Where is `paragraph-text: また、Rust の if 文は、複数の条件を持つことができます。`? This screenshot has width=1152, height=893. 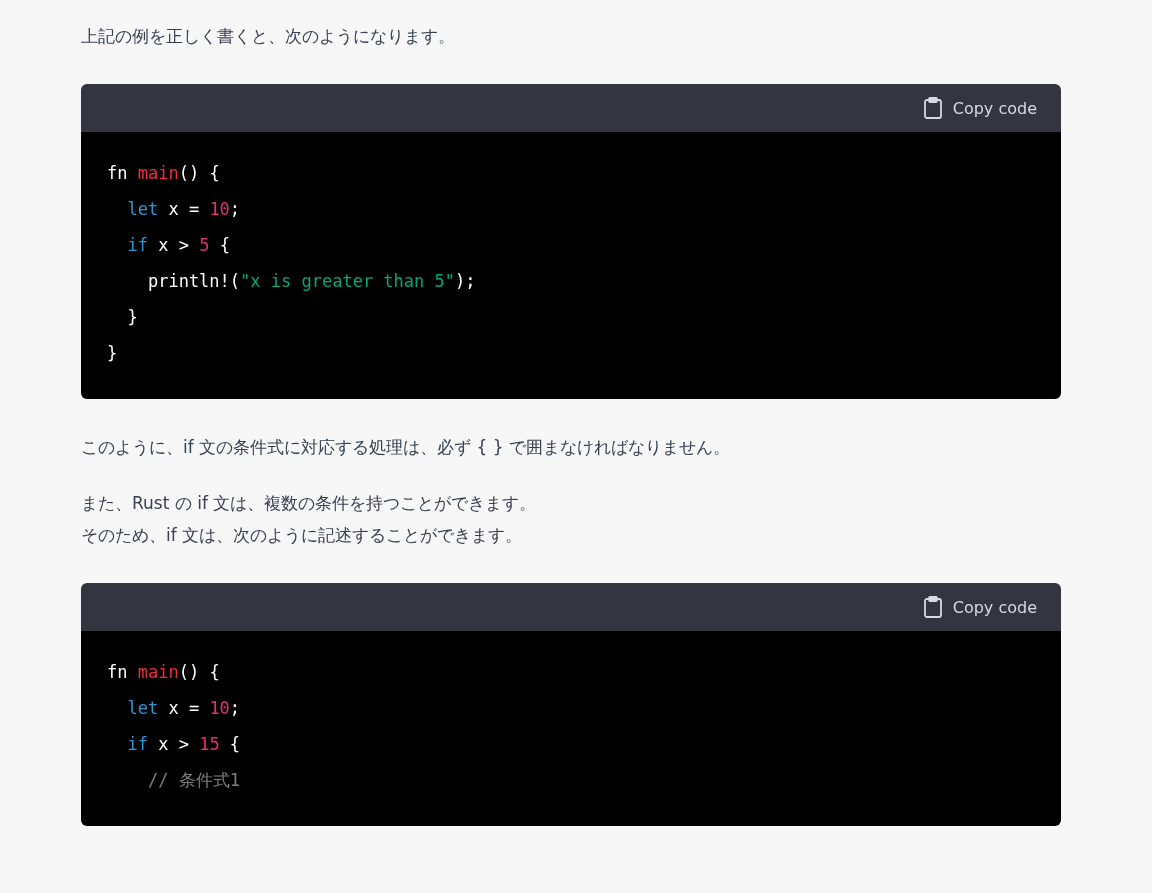 paragraph-text: また、Rust の if 文は、複数の条件を持つことができます。 is located at coordinates (309, 503).